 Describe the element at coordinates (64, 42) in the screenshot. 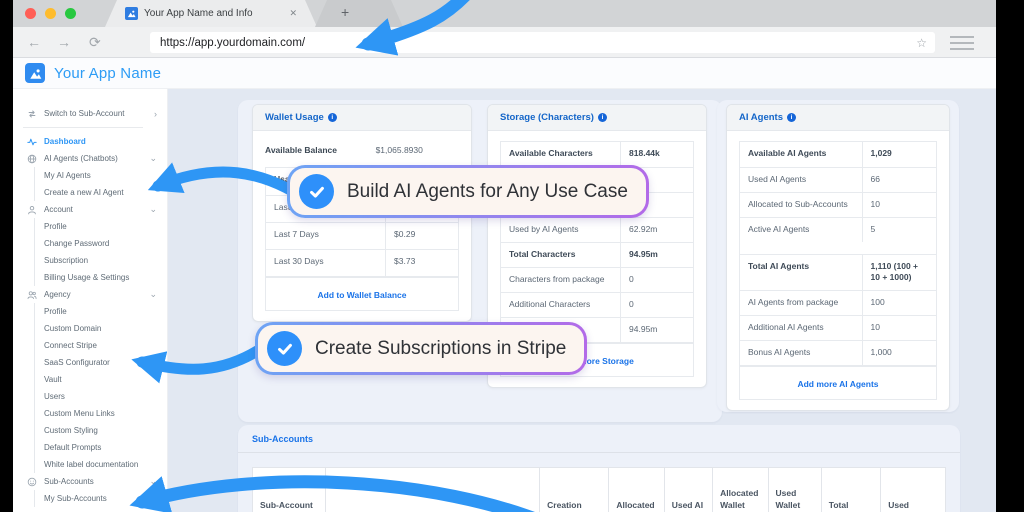

I see `forward-icon: →` at that location.